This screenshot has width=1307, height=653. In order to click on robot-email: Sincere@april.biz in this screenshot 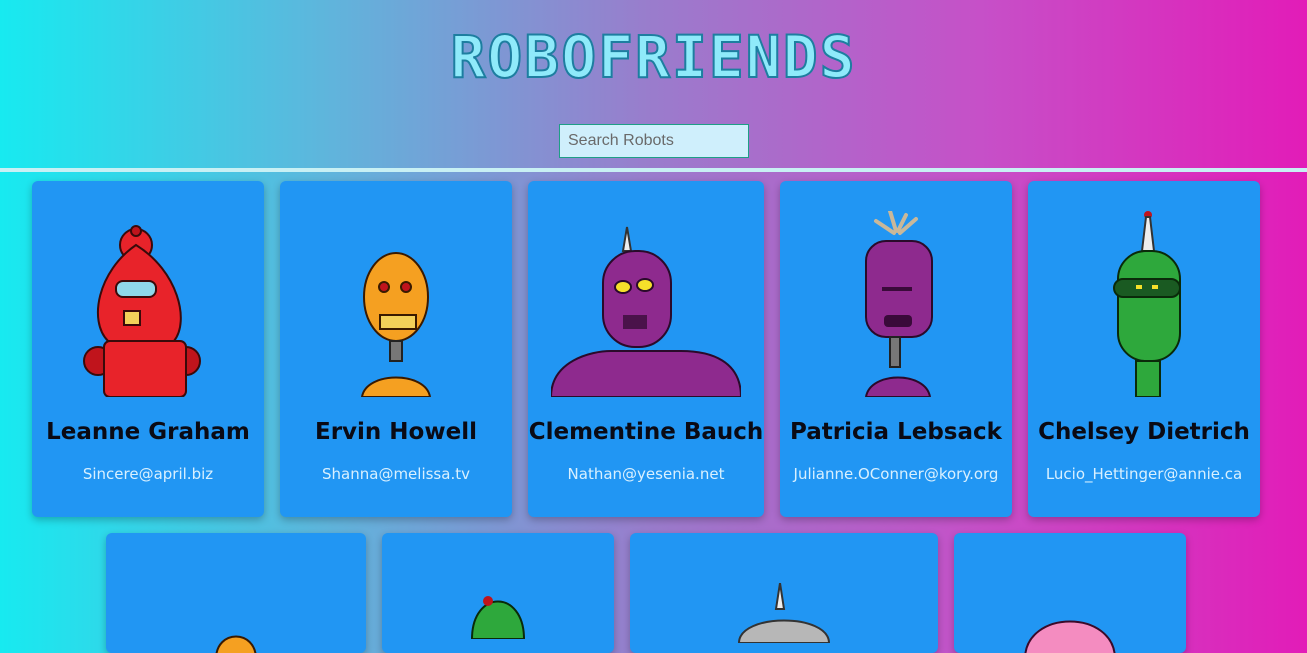, I will do `click(148, 474)`.